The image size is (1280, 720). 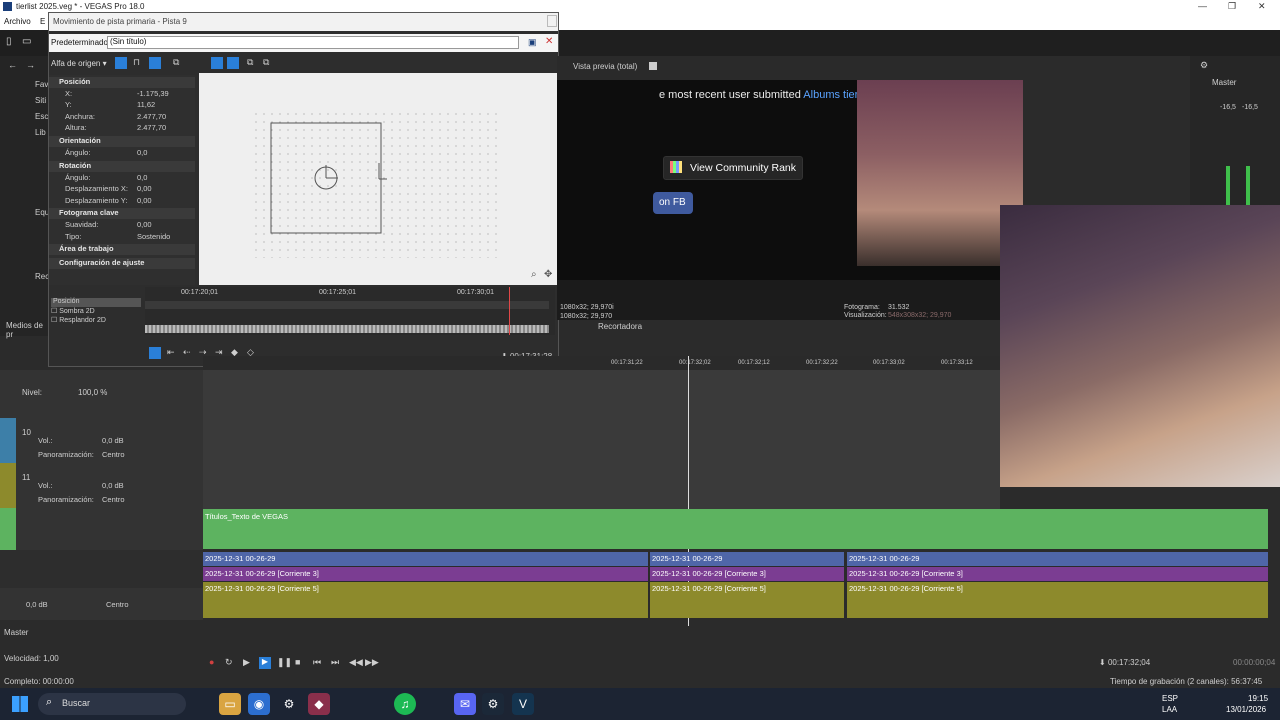 What do you see at coordinates (493, 704) in the screenshot?
I see `taskbar-steam-icon: ⚙` at bounding box center [493, 704].